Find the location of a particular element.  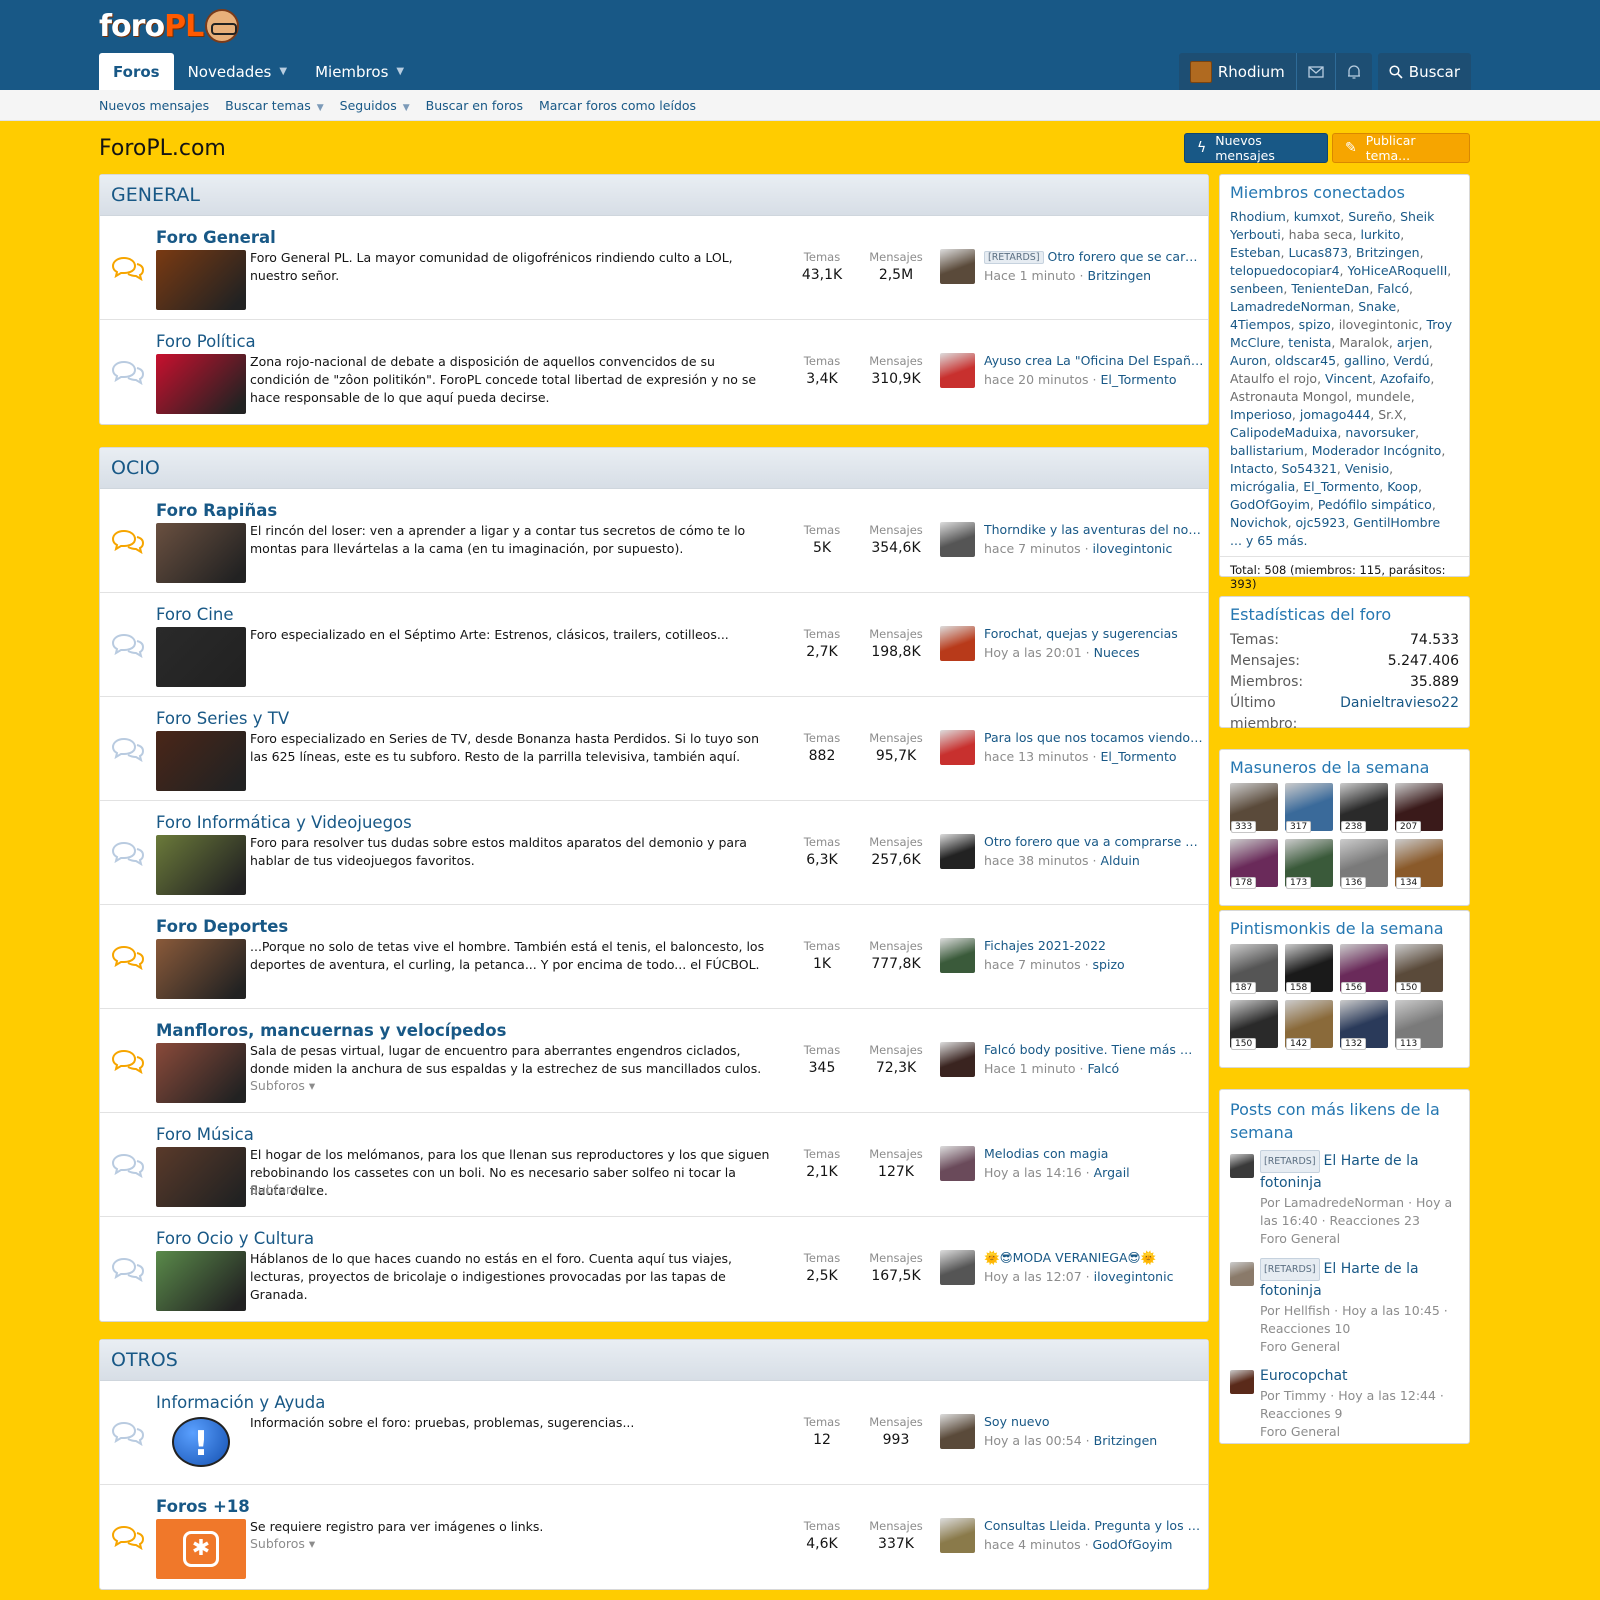

online-member: spizo is located at coordinates (1315, 324).